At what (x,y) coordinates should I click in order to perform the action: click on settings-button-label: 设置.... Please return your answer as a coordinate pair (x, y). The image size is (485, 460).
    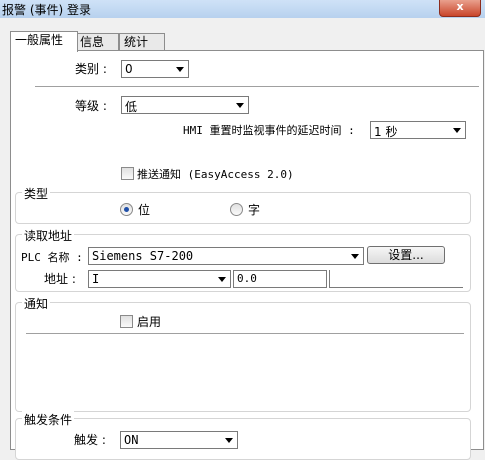
    Looking at the image, I should click on (406, 255).